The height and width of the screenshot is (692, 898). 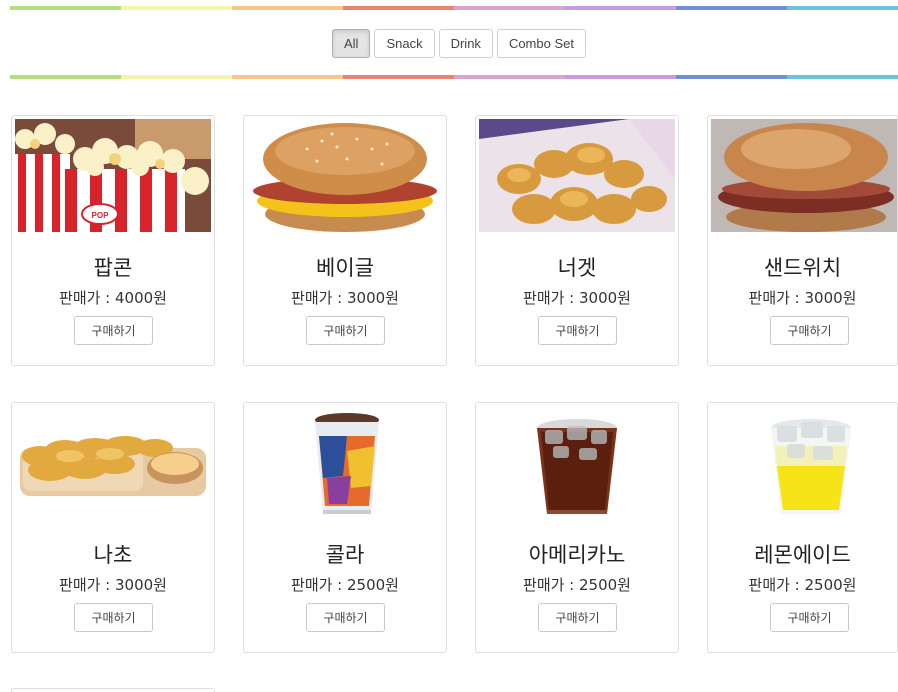 I want to click on filter-snack-button: Snack, so click(x=404, y=43).